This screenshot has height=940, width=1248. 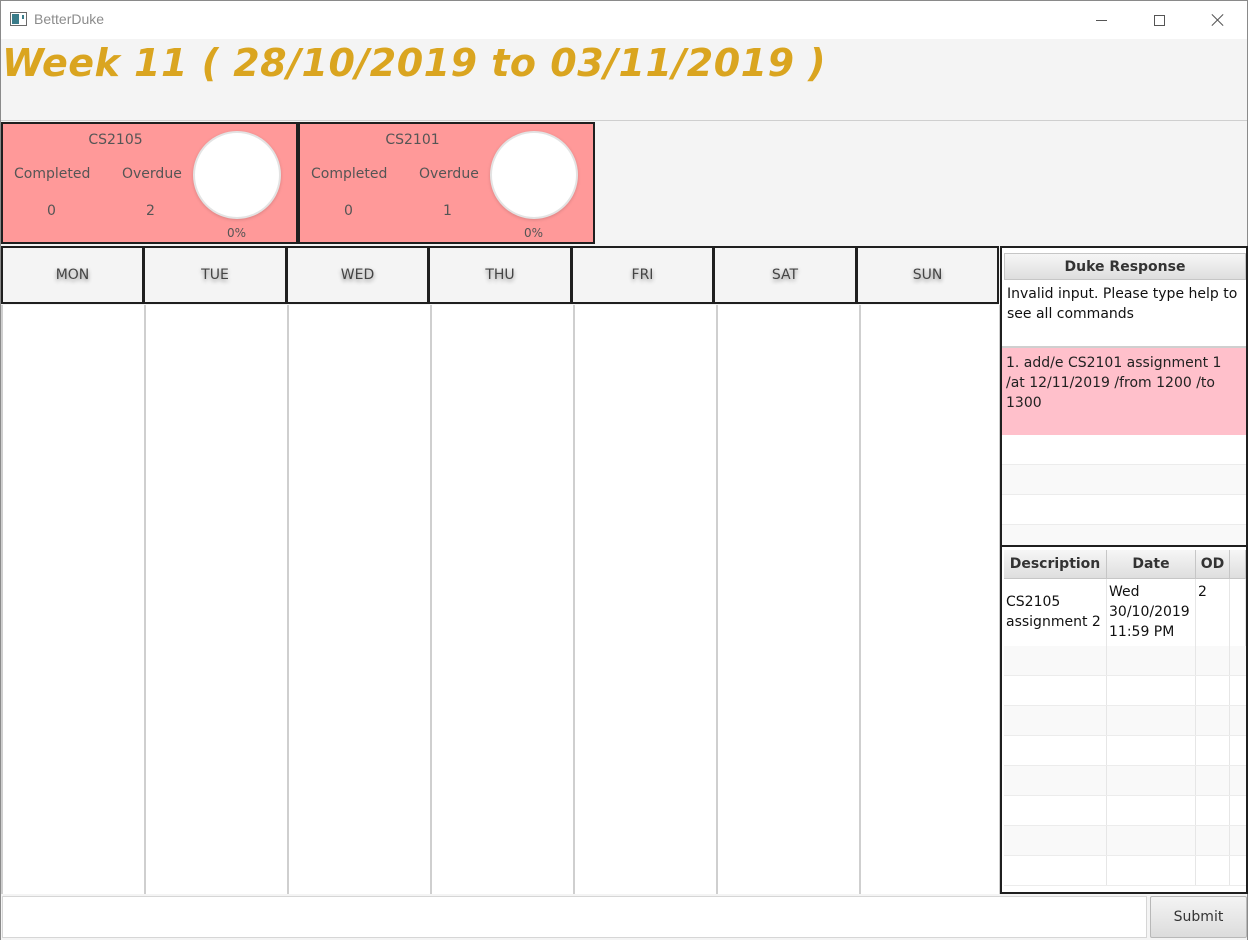 I want to click on day-column-sat, so click(x=788, y=599).